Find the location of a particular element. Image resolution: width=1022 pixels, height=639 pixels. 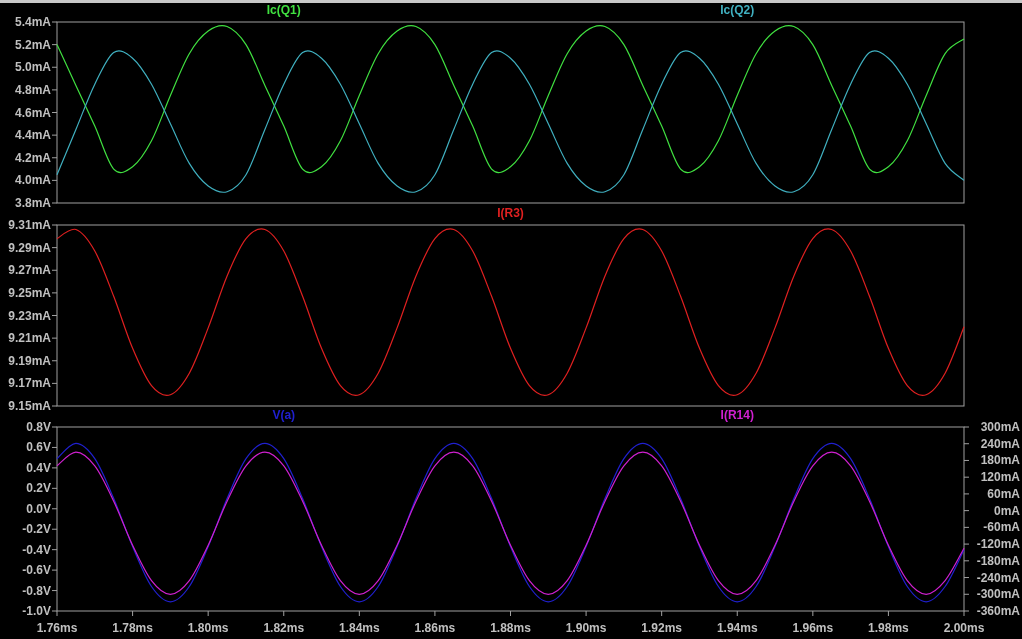

axis-tick-label: 4.8mA is located at coordinates (32, 89).